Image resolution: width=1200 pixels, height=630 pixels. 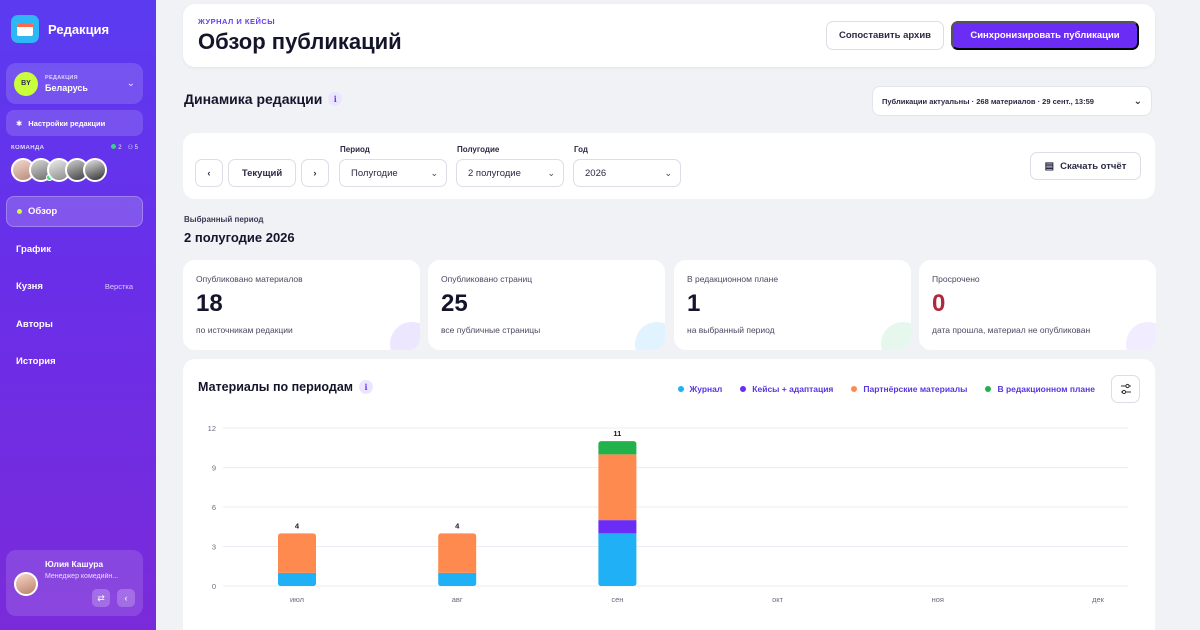 What do you see at coordinates (1011, 330) in the screenshot?
I see `kpi-subtitle: дата прошла, материал не опубликован` at bounding box center [1011, 330].